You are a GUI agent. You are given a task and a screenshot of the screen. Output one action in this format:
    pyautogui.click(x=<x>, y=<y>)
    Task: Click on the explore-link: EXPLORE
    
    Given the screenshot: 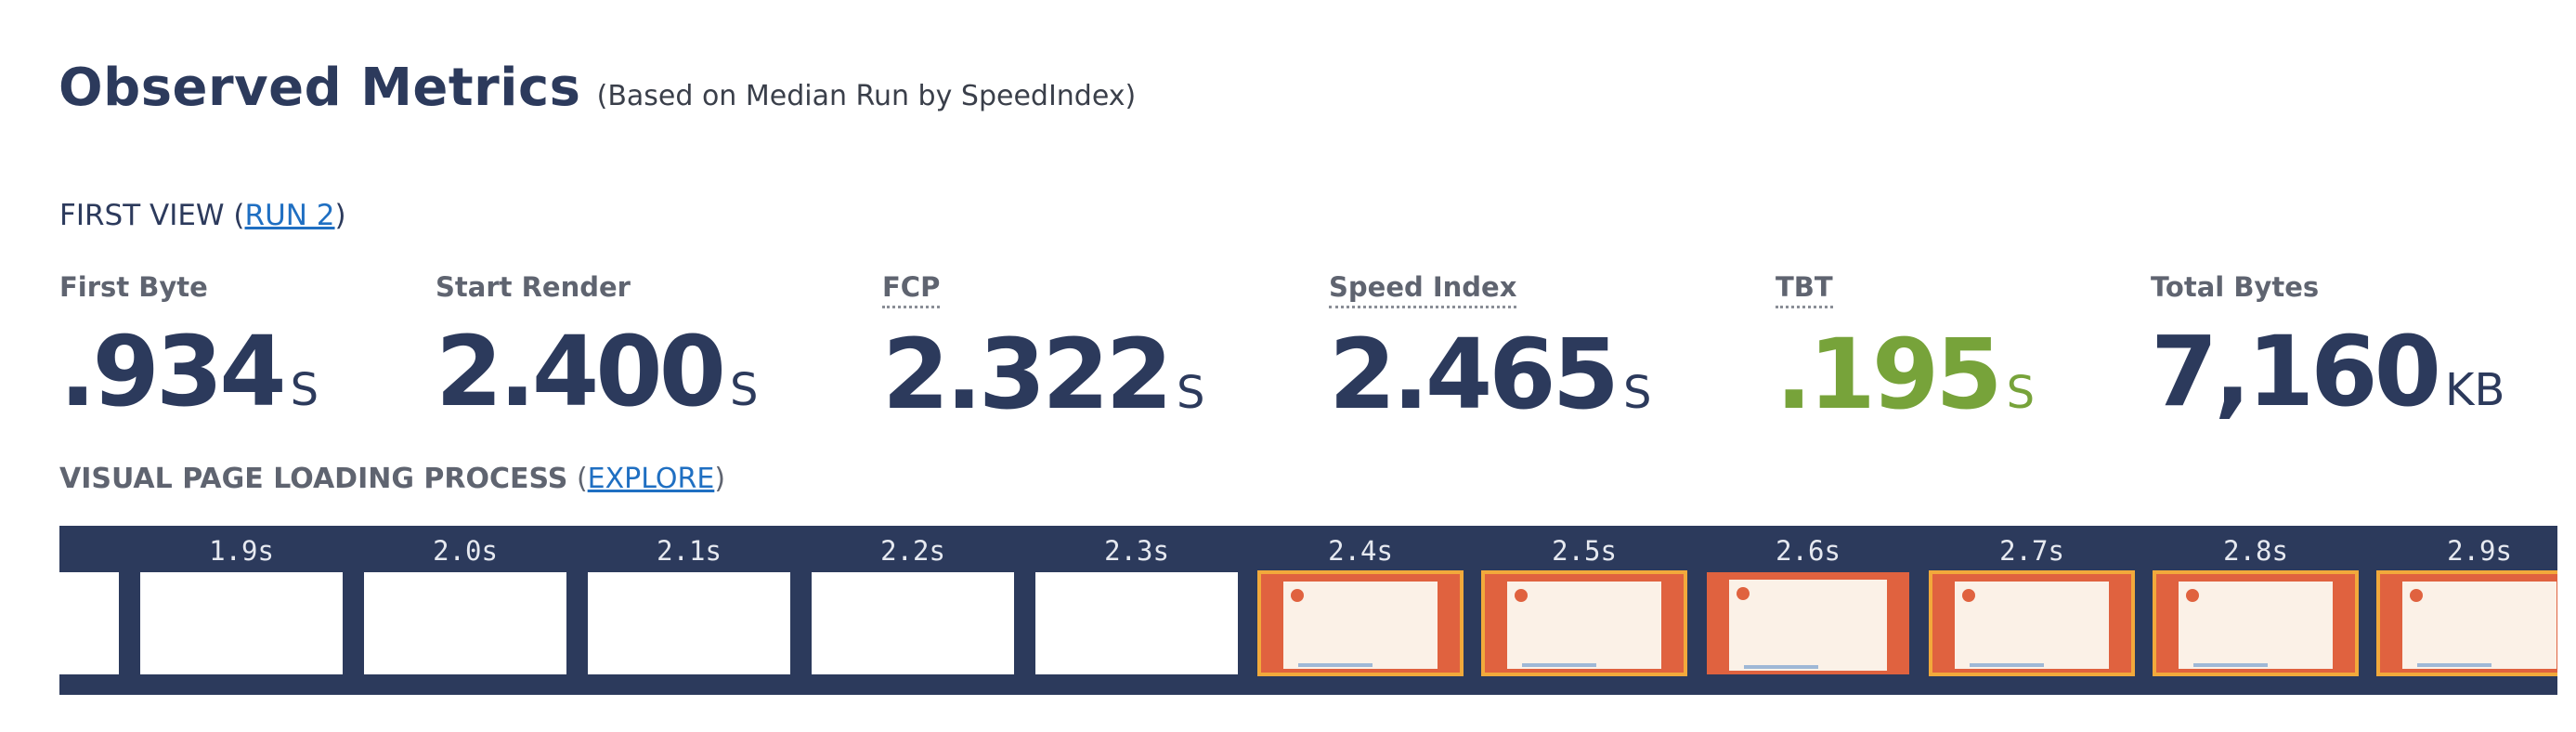 What is the action you would take?
    pyautogui.click(x=651, y=479)
    